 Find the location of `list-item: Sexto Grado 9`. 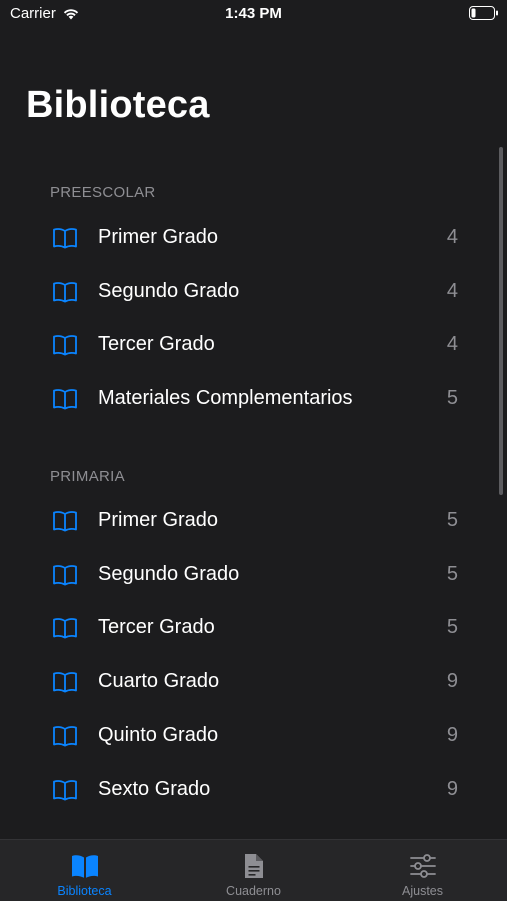

list-item: Sexto Grado 9 is located at coordinates (240, 790).